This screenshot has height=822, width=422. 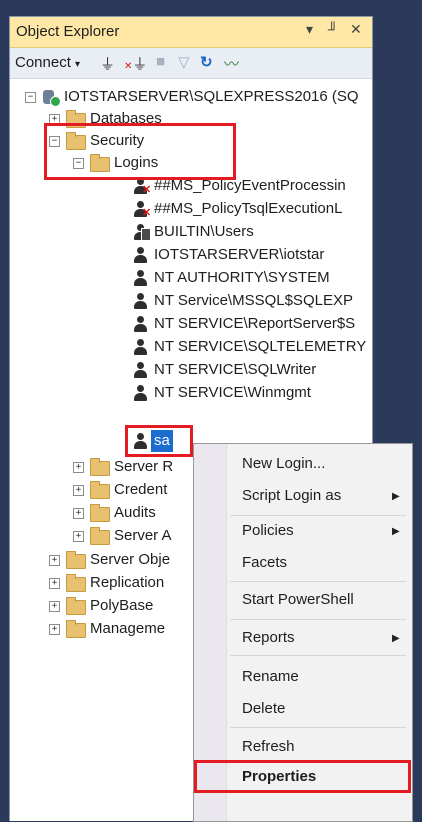 I want to click on object-explorer-toolbar: Connect ▾ ⏚ ✕⏚ ■ ▽ ↻ 〰, so click(x=191, y=63).